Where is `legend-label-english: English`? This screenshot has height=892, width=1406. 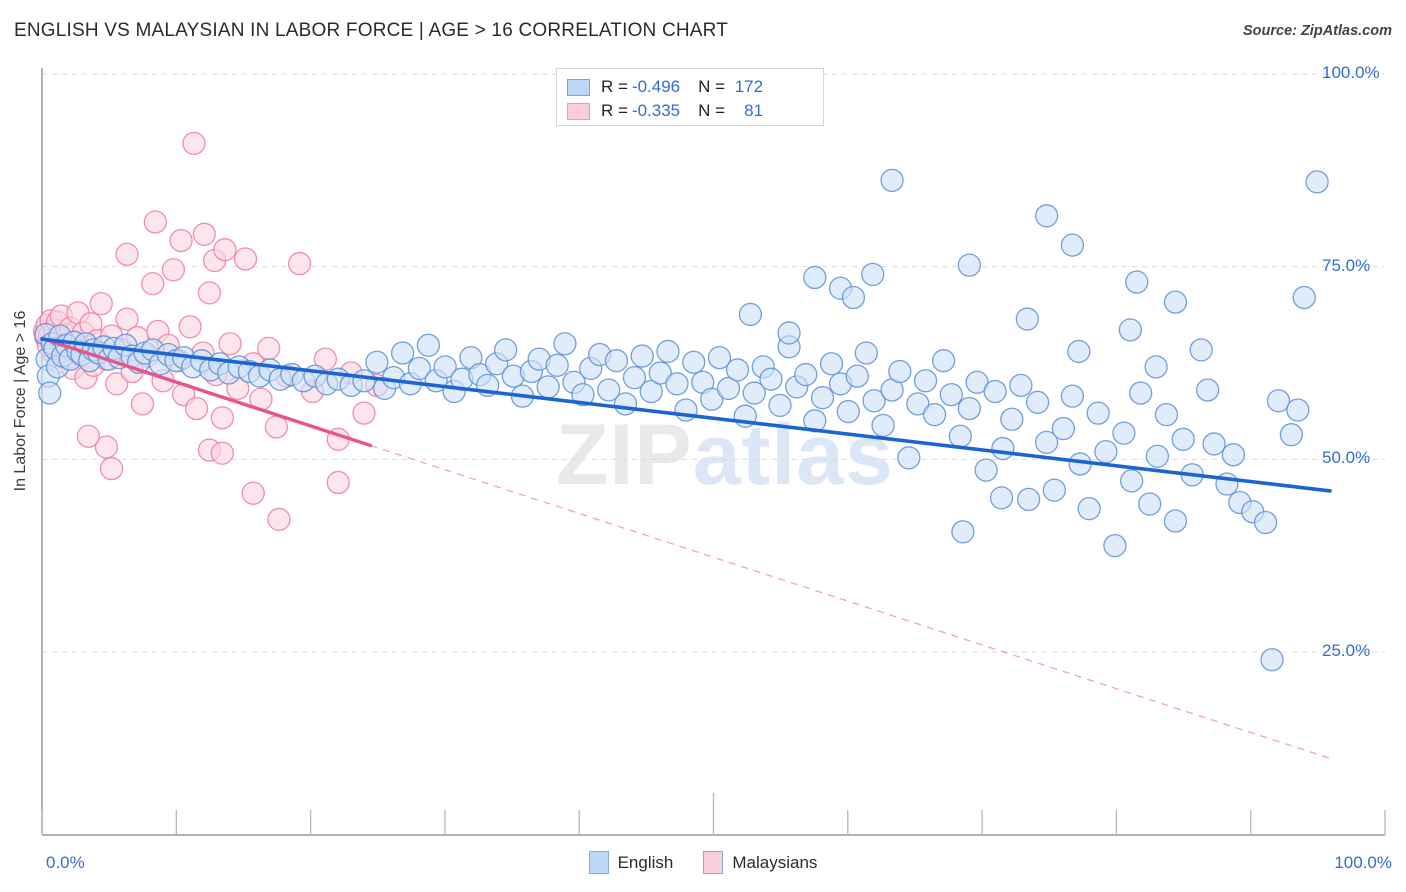
legend-label-english: English is located at coordinates (645, 862).